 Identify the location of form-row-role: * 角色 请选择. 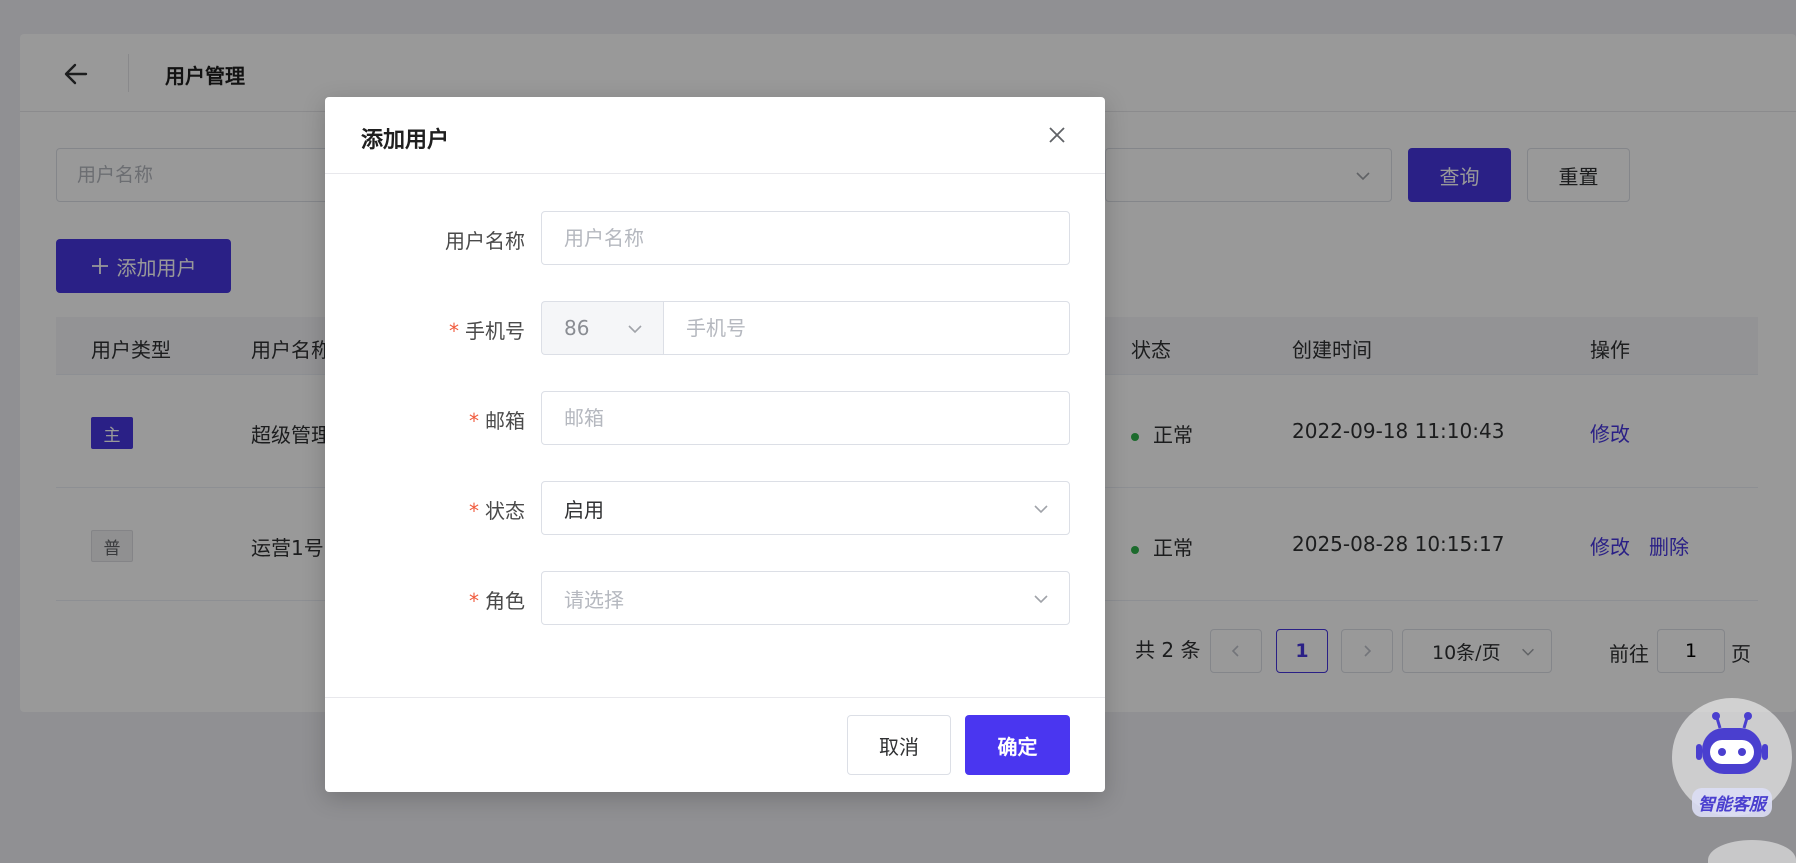
(715, 598).